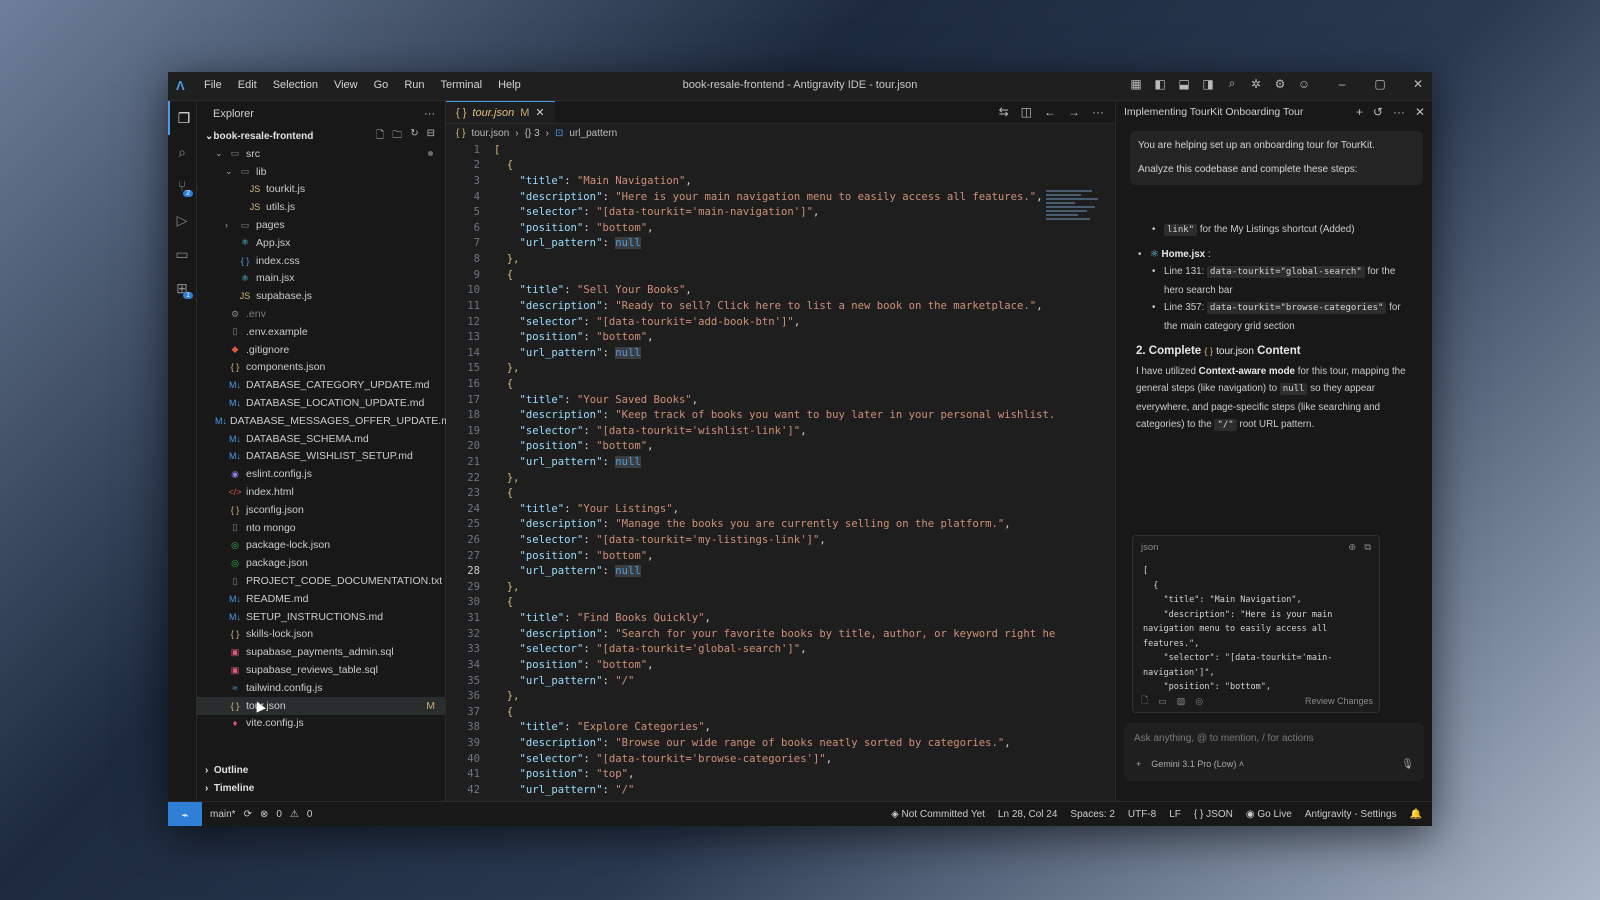  I want to click on tree-item: M↓ DATABASE_MESSAGES_OFFER_UPDATE.md, so click(326, 421).